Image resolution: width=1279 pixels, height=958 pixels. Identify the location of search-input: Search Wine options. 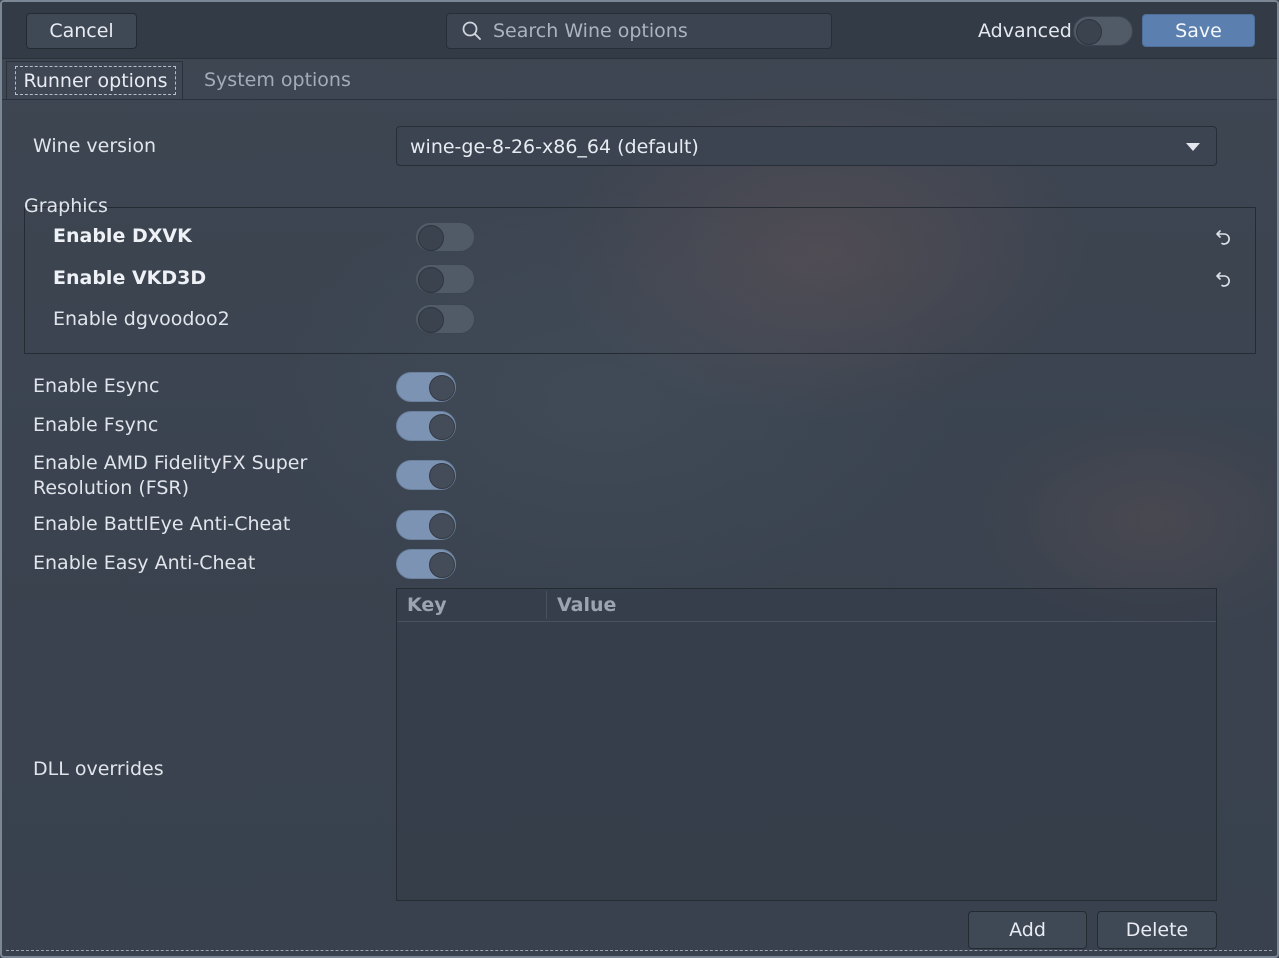
(639, 31).